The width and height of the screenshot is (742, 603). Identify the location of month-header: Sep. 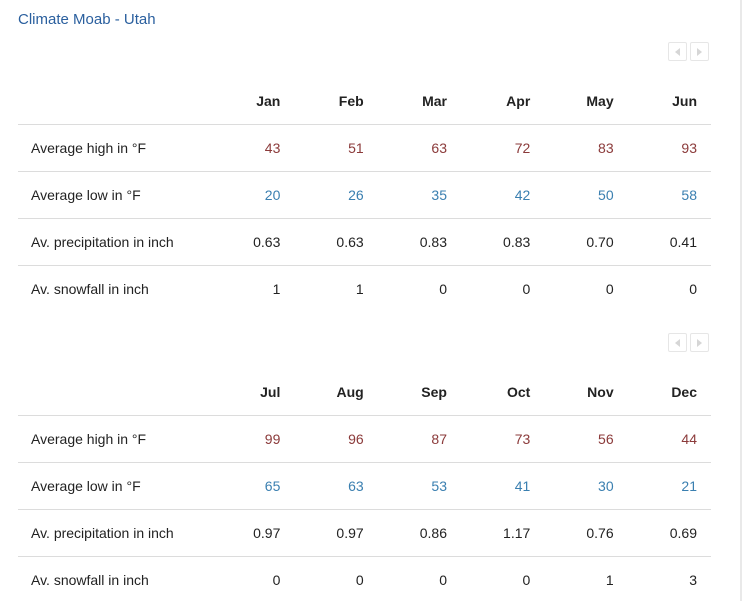
(419, 392).